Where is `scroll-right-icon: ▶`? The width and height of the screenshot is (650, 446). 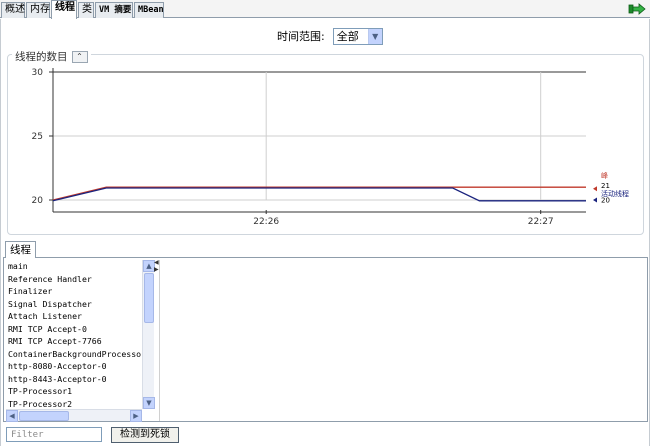 scroll-right-icon: ▶ is located at coordinates (136, 416).